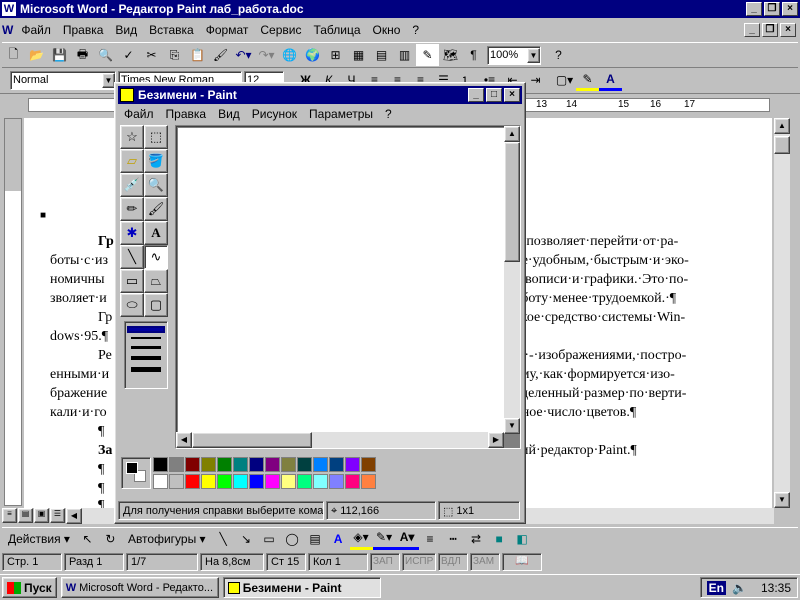 This screenshot has width=800, height=600. I want to click on web-toolbar-icon: 🌍, so click(312, 55).